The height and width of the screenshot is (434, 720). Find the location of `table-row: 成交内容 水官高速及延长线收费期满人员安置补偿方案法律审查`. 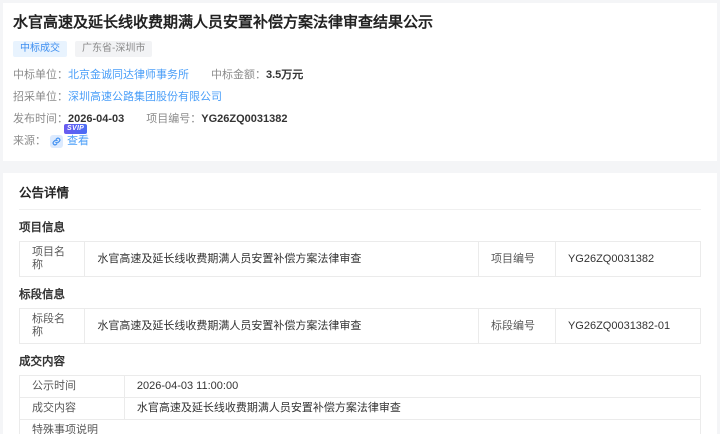

table-row: 成交内容 水官高速及延长线收费期满人员安置补偿方案法律审查 is located at coordinates (360, 408).